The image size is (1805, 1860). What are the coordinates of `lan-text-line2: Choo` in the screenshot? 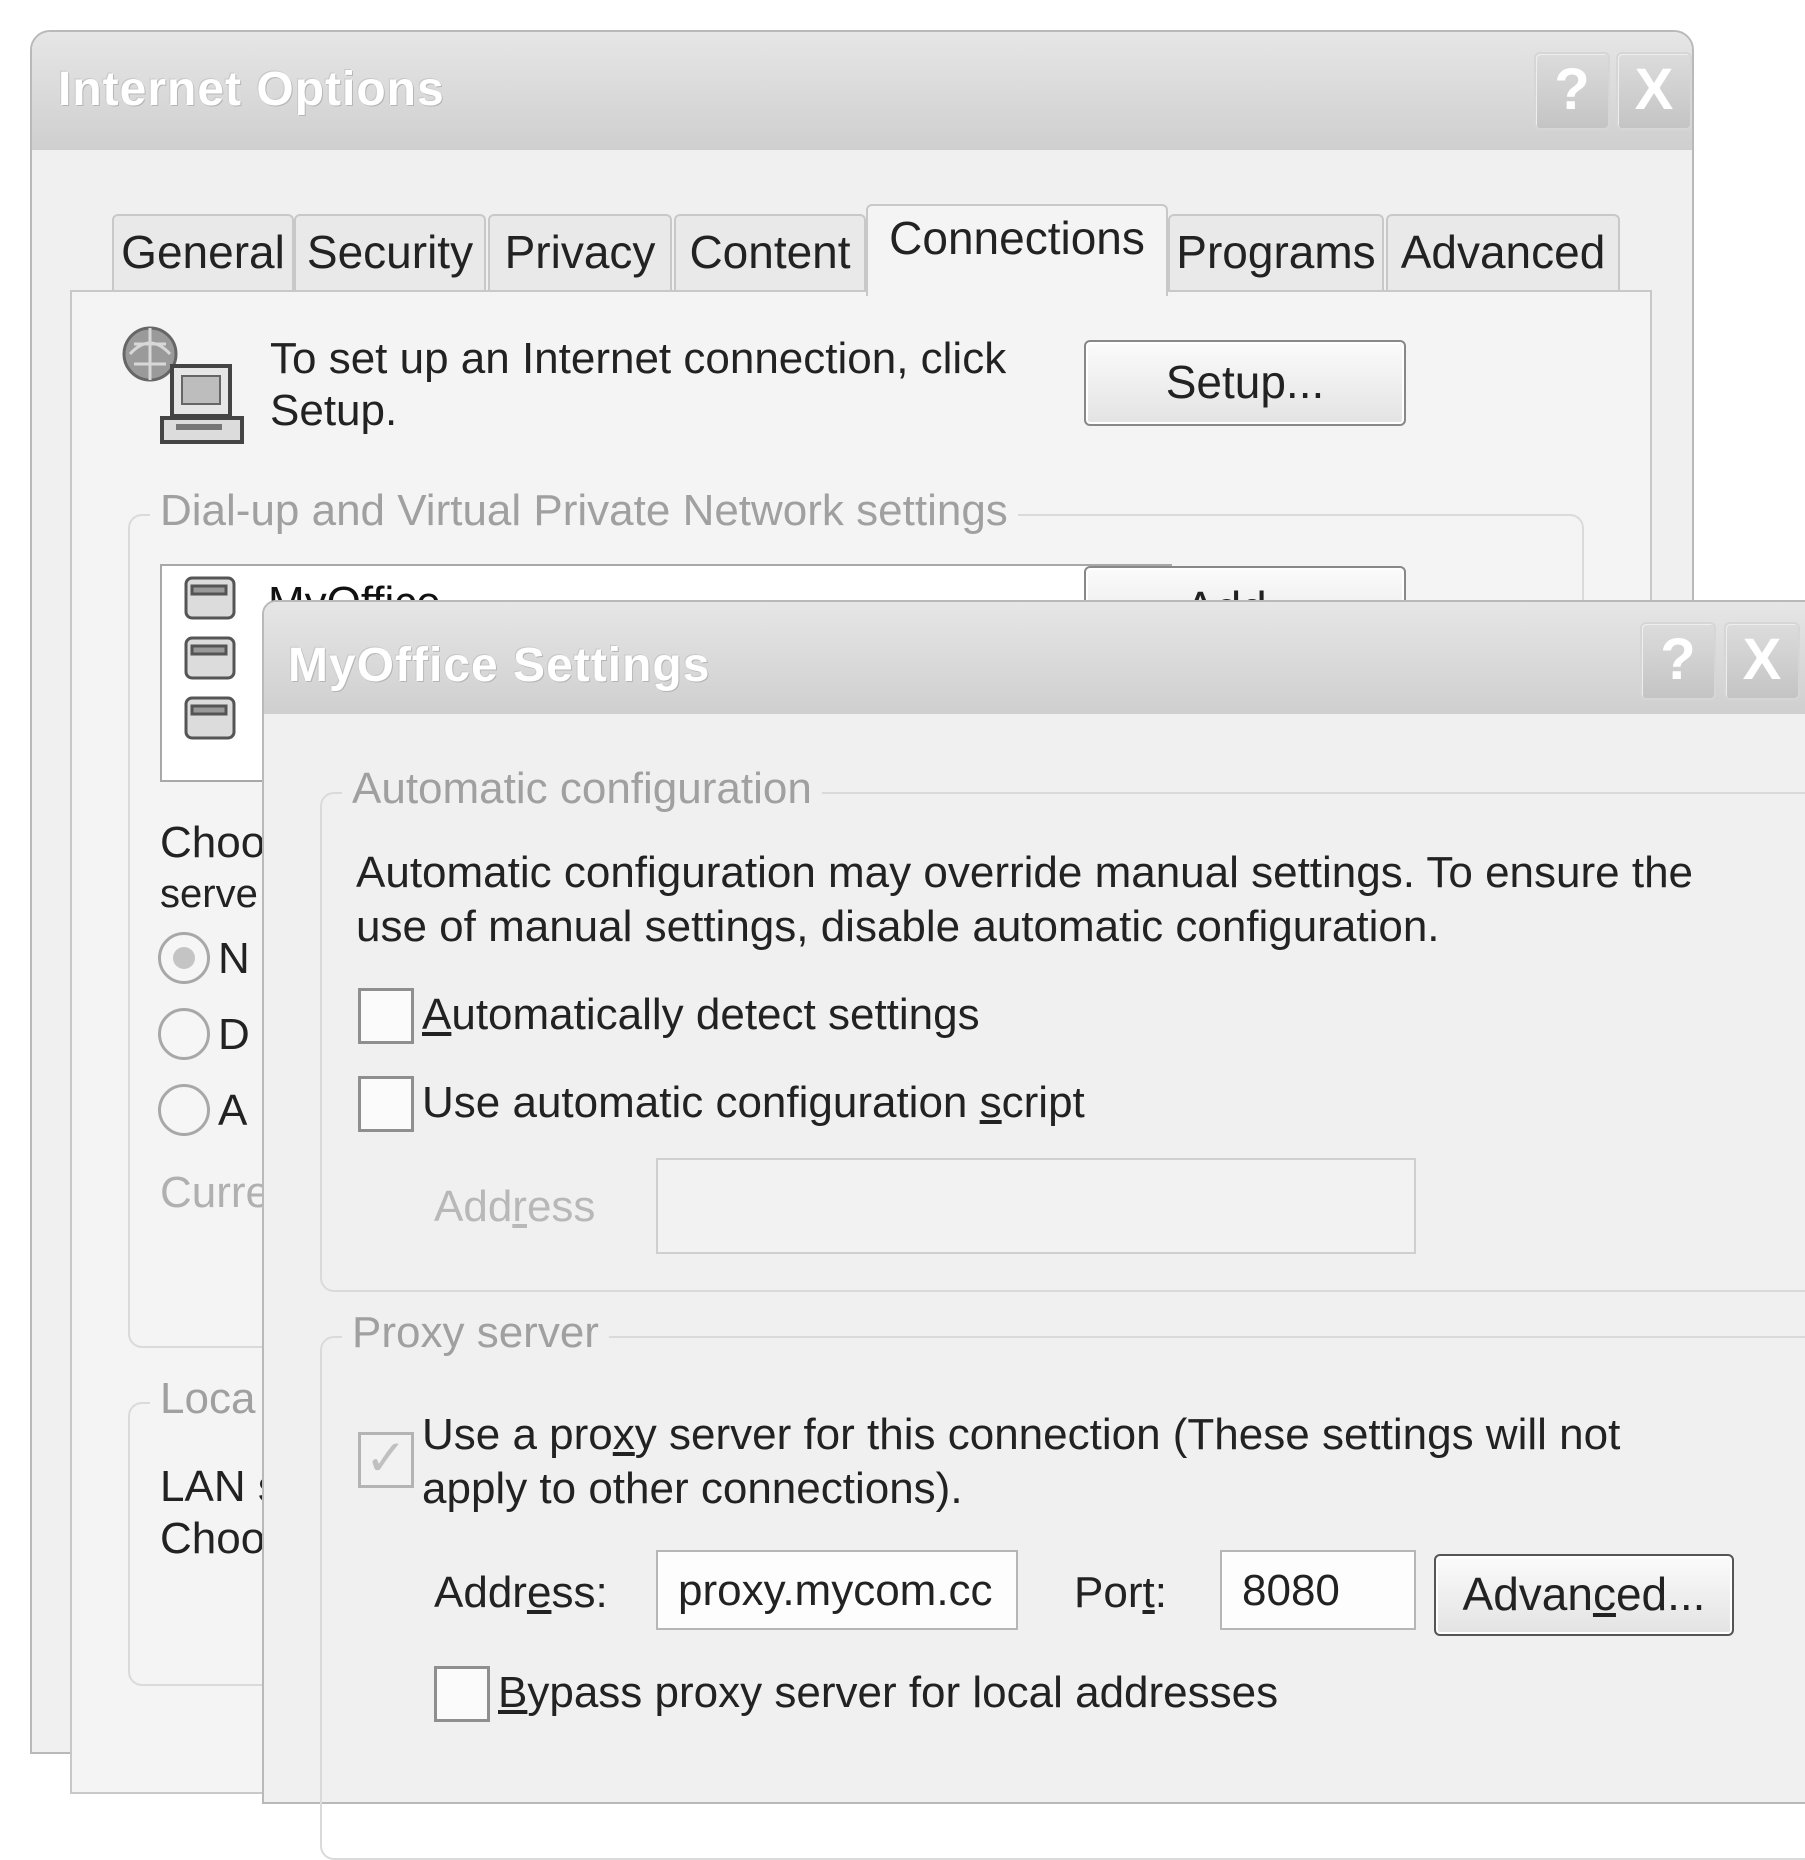 It's located at (213, 1538).